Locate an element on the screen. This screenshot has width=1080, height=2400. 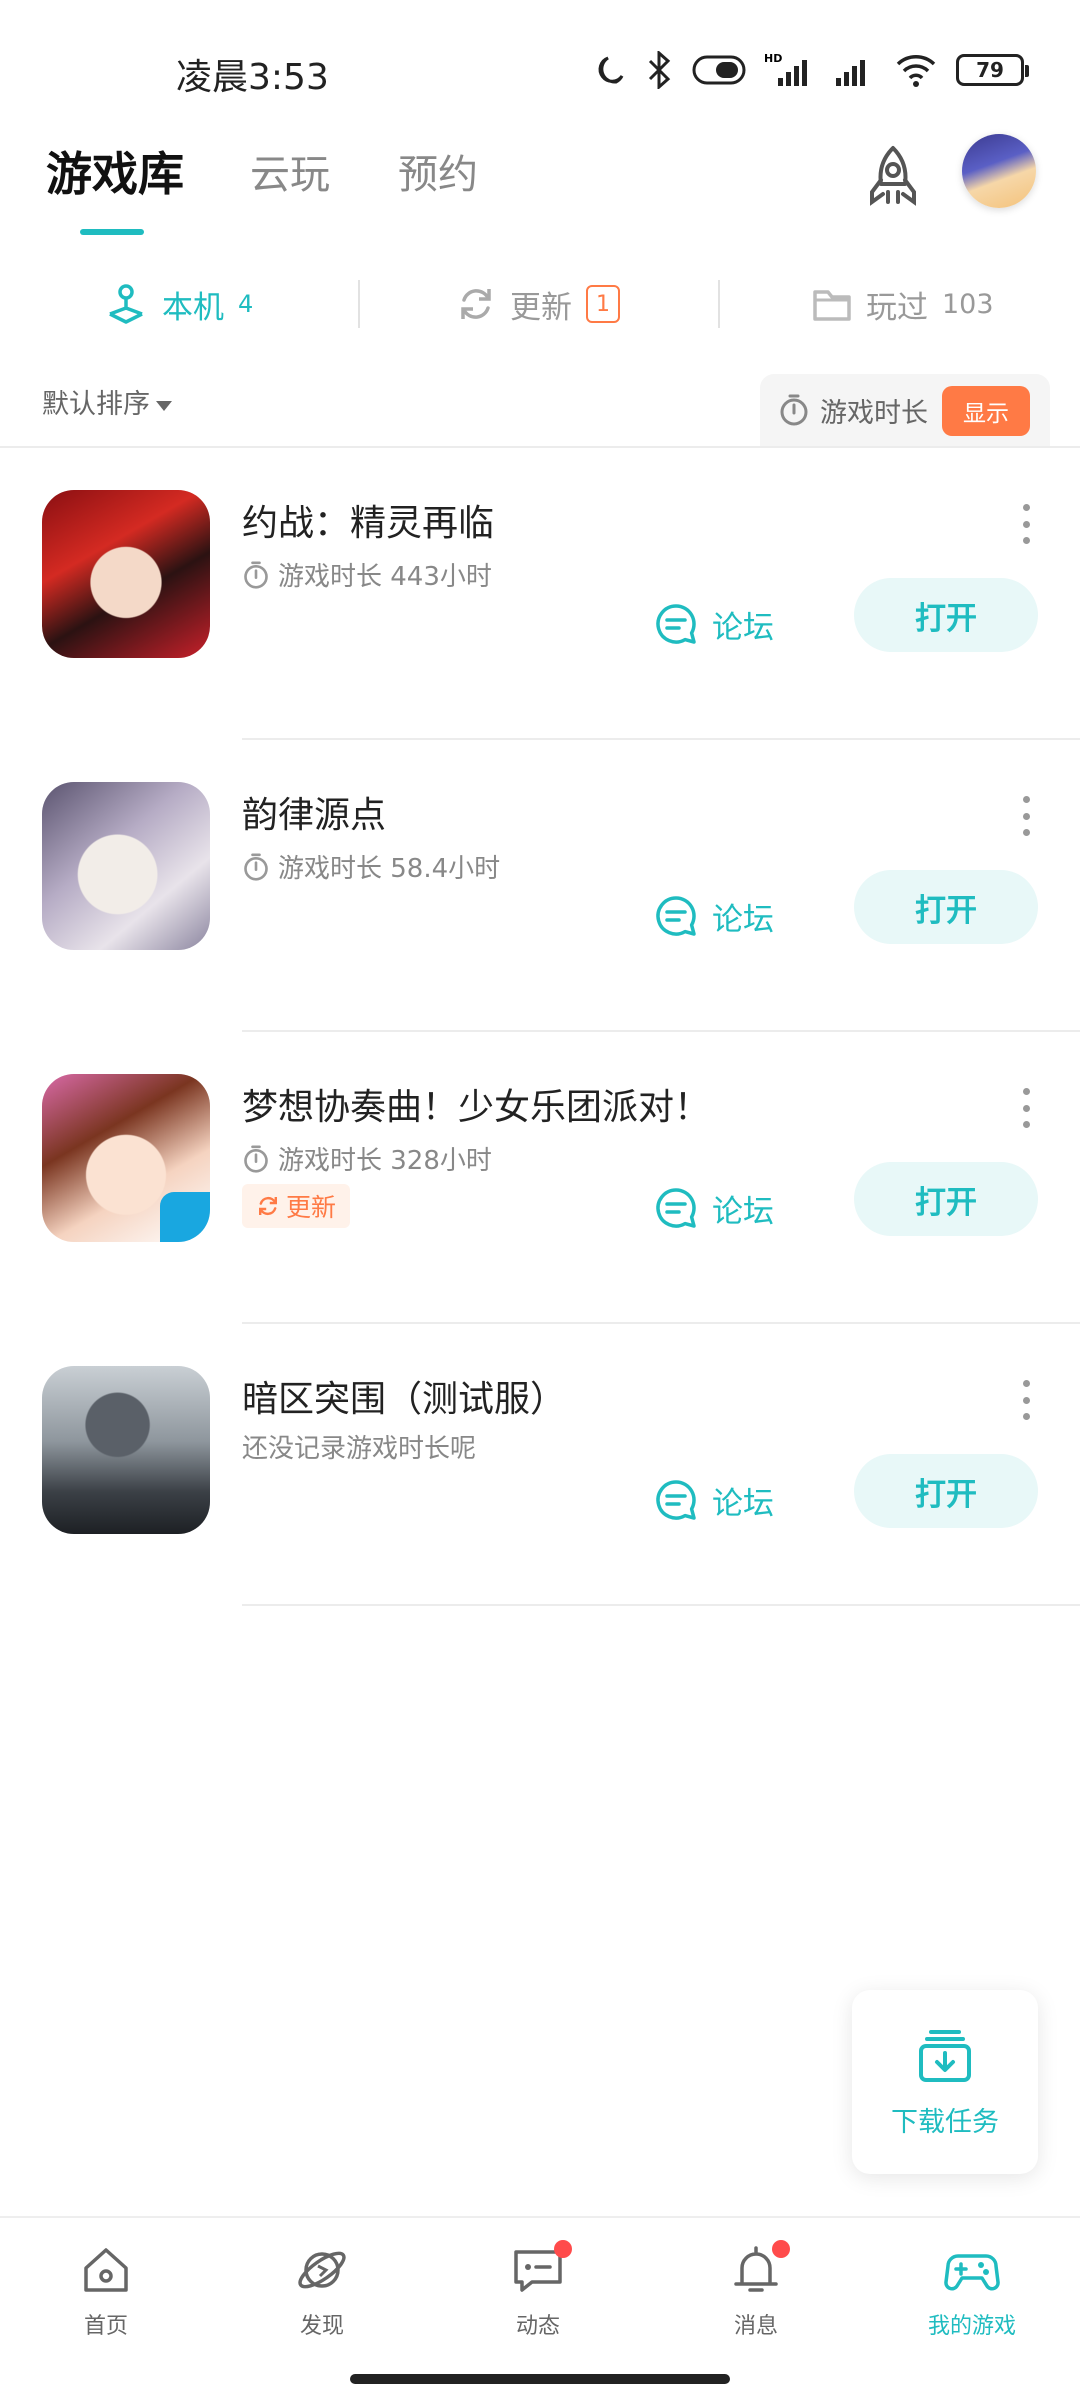
show-duration-button: 显示 is located at coordinates (986, 411).